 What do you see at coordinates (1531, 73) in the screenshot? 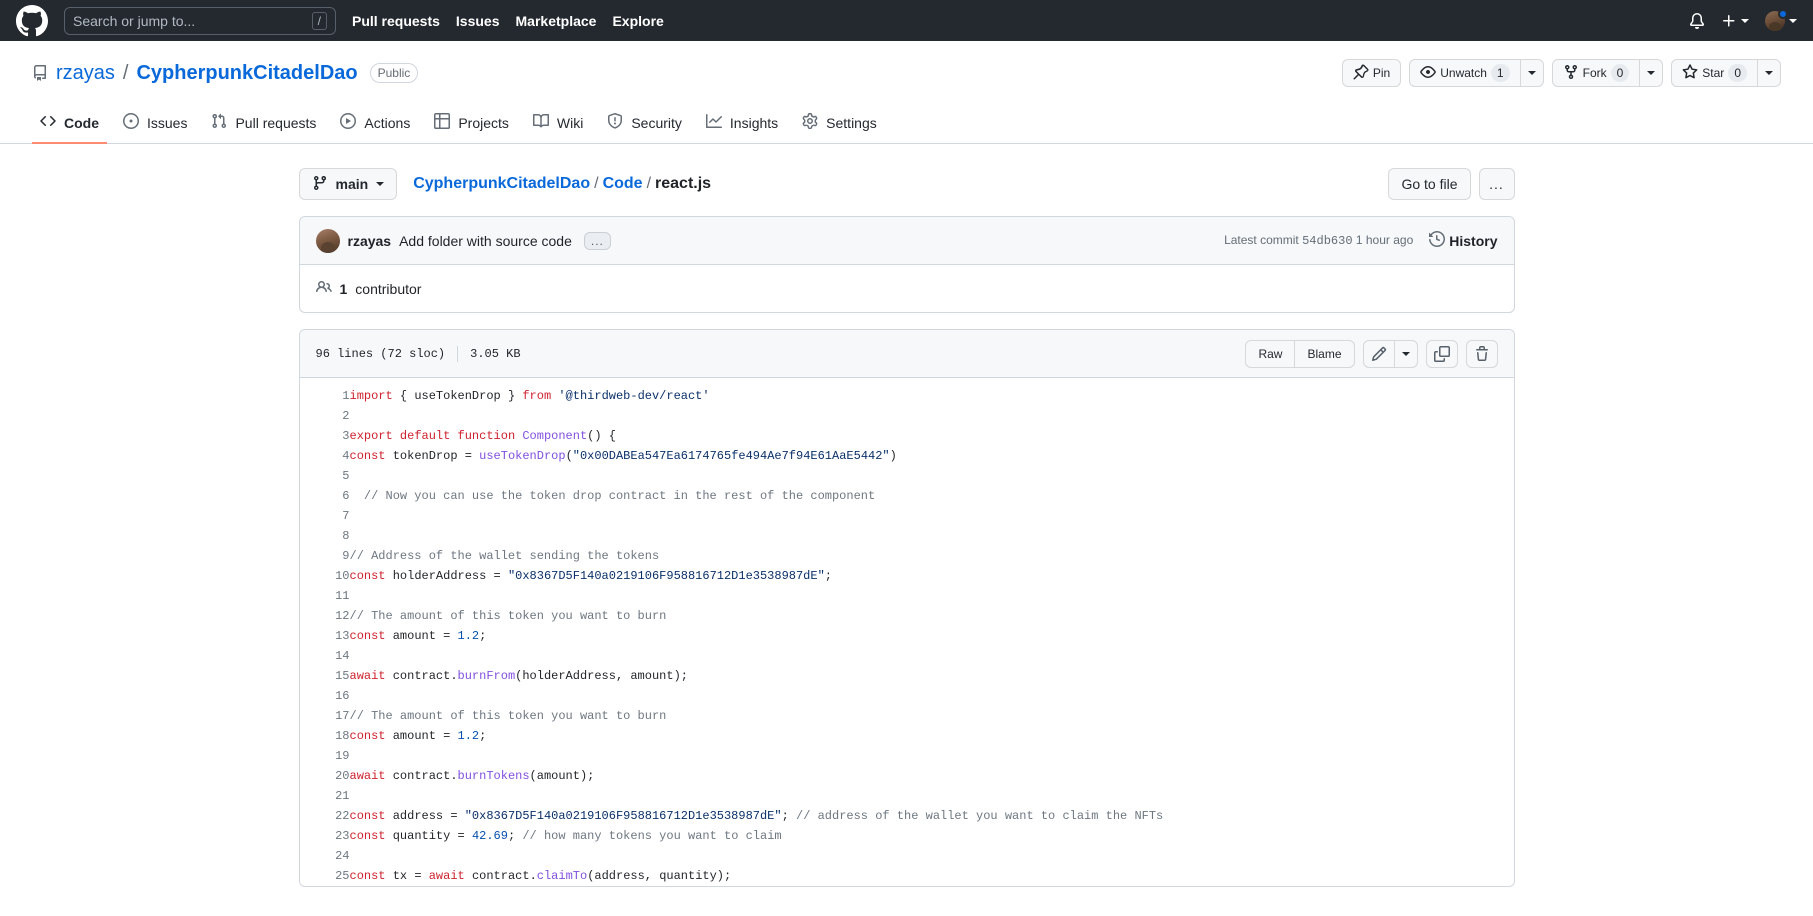
I see `watch-dropdown-button` at bounding box center [1531, 73].